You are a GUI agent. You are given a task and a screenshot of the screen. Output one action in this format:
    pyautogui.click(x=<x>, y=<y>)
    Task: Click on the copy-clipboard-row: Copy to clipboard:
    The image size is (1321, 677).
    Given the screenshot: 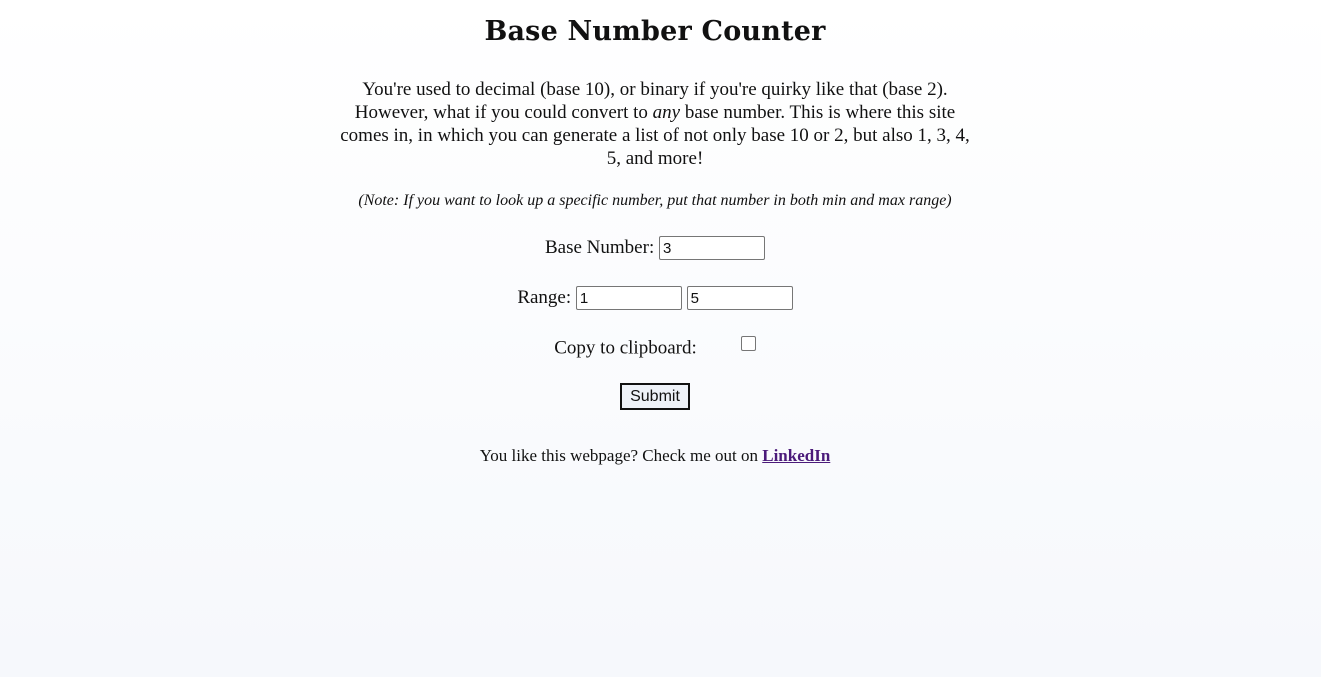 What is the action you would take?
    pyautogui.click(x=655, y=348)
    